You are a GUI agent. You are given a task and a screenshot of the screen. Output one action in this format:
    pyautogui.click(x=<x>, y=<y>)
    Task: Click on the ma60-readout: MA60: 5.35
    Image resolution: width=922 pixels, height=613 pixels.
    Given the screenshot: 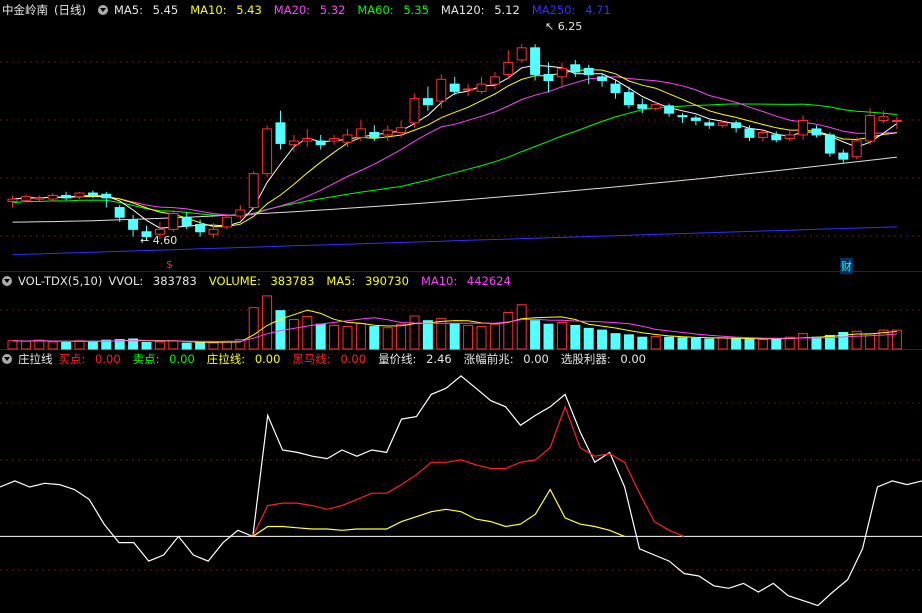 What is the action you would take?
    pyautogui.click(x=393, y=10)
    